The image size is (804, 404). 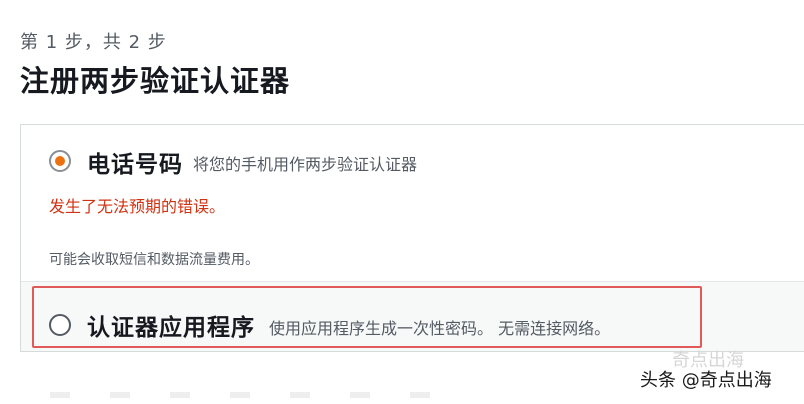 I want to click on watermark: 头条 @奇点出海, so click(x=706, y=380).